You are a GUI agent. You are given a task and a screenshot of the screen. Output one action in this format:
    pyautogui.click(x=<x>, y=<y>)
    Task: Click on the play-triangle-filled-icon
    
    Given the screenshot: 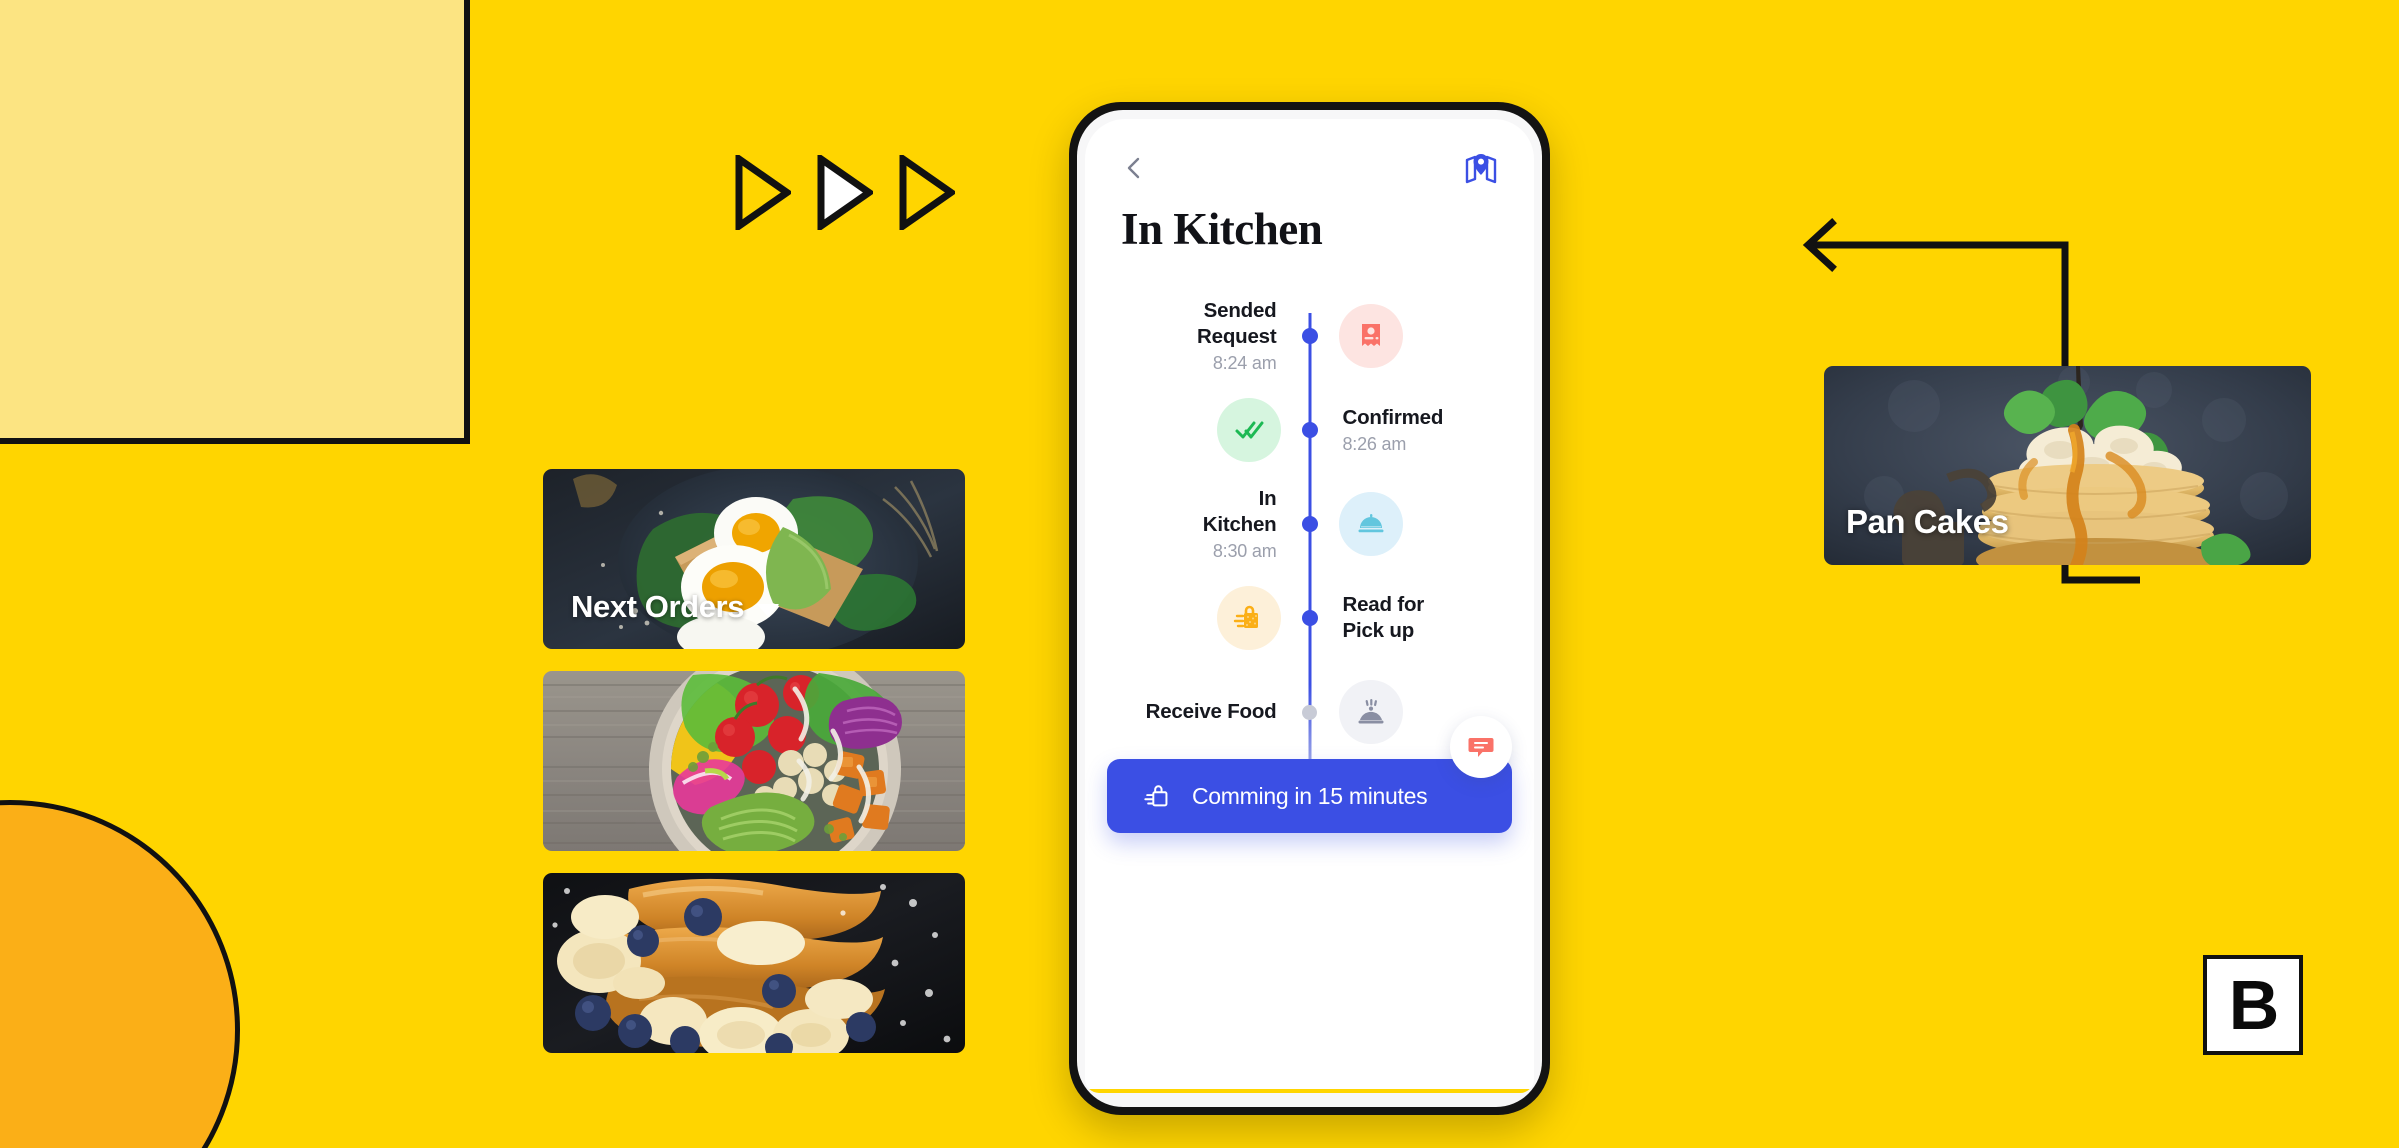 What is the action you would take?
    pyautogui.click(x=845, y=192)
    